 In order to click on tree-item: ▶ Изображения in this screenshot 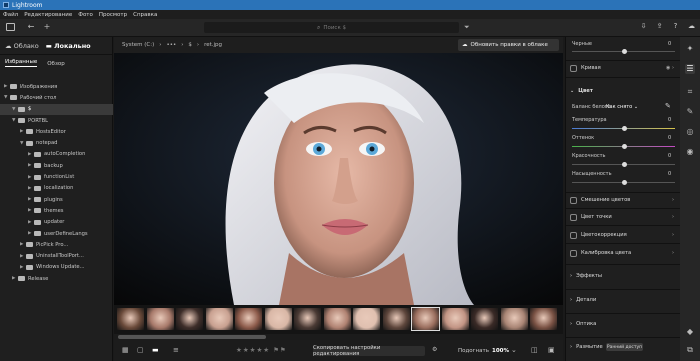, I will do `click(56, 86)`.